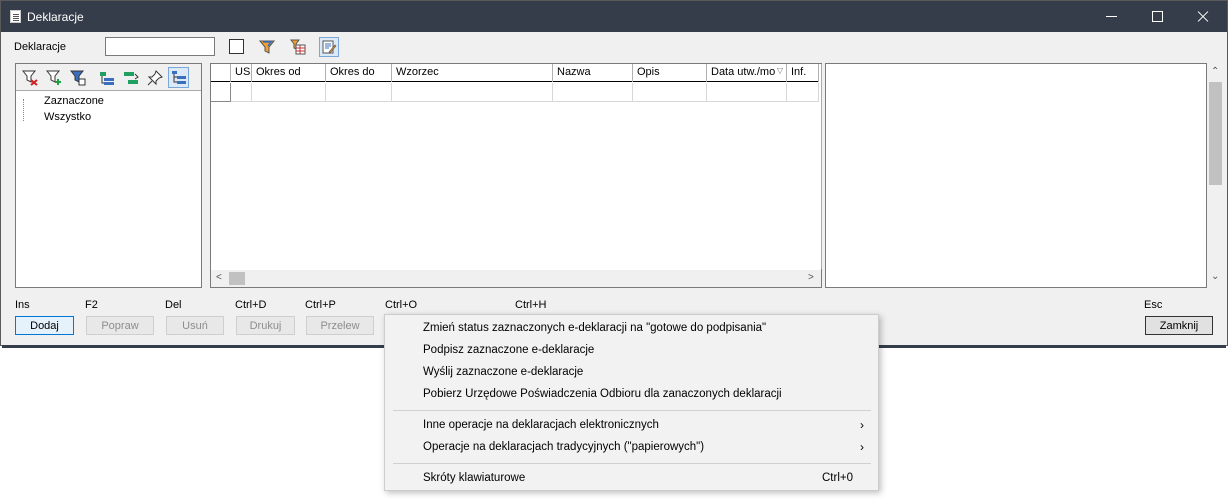  Describe the element at coordinates (329, 47) in the screenshot. I see `edit-icon` at that location.